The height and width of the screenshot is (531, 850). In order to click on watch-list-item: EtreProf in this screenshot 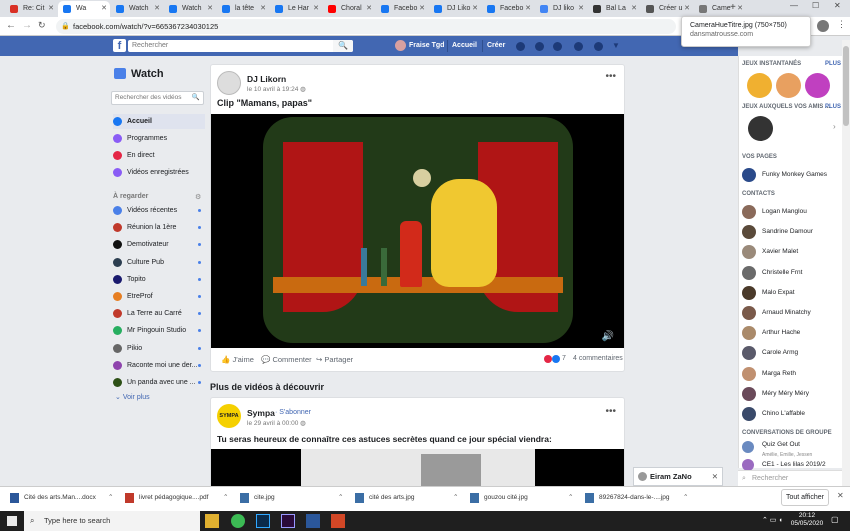, I will do `click(159, 296)`.